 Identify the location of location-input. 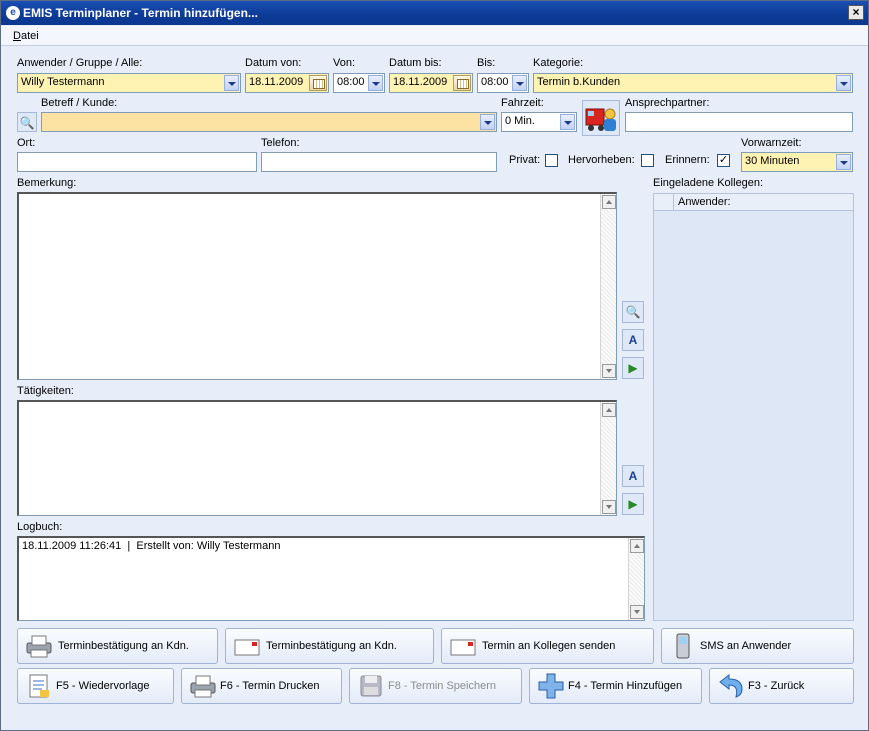
(137, 162).